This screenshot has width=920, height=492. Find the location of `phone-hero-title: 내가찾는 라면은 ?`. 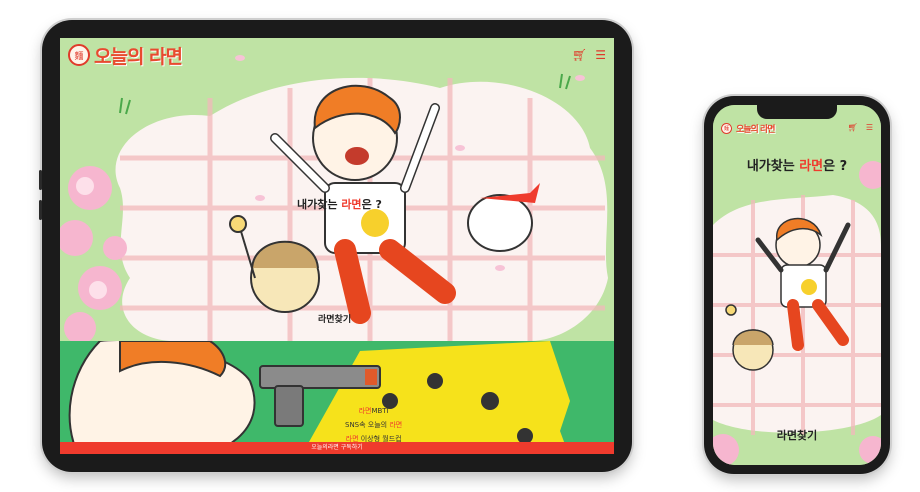

phone-hero-title: 내가찾는 라면은 ? is located at coordinates (797, 164).